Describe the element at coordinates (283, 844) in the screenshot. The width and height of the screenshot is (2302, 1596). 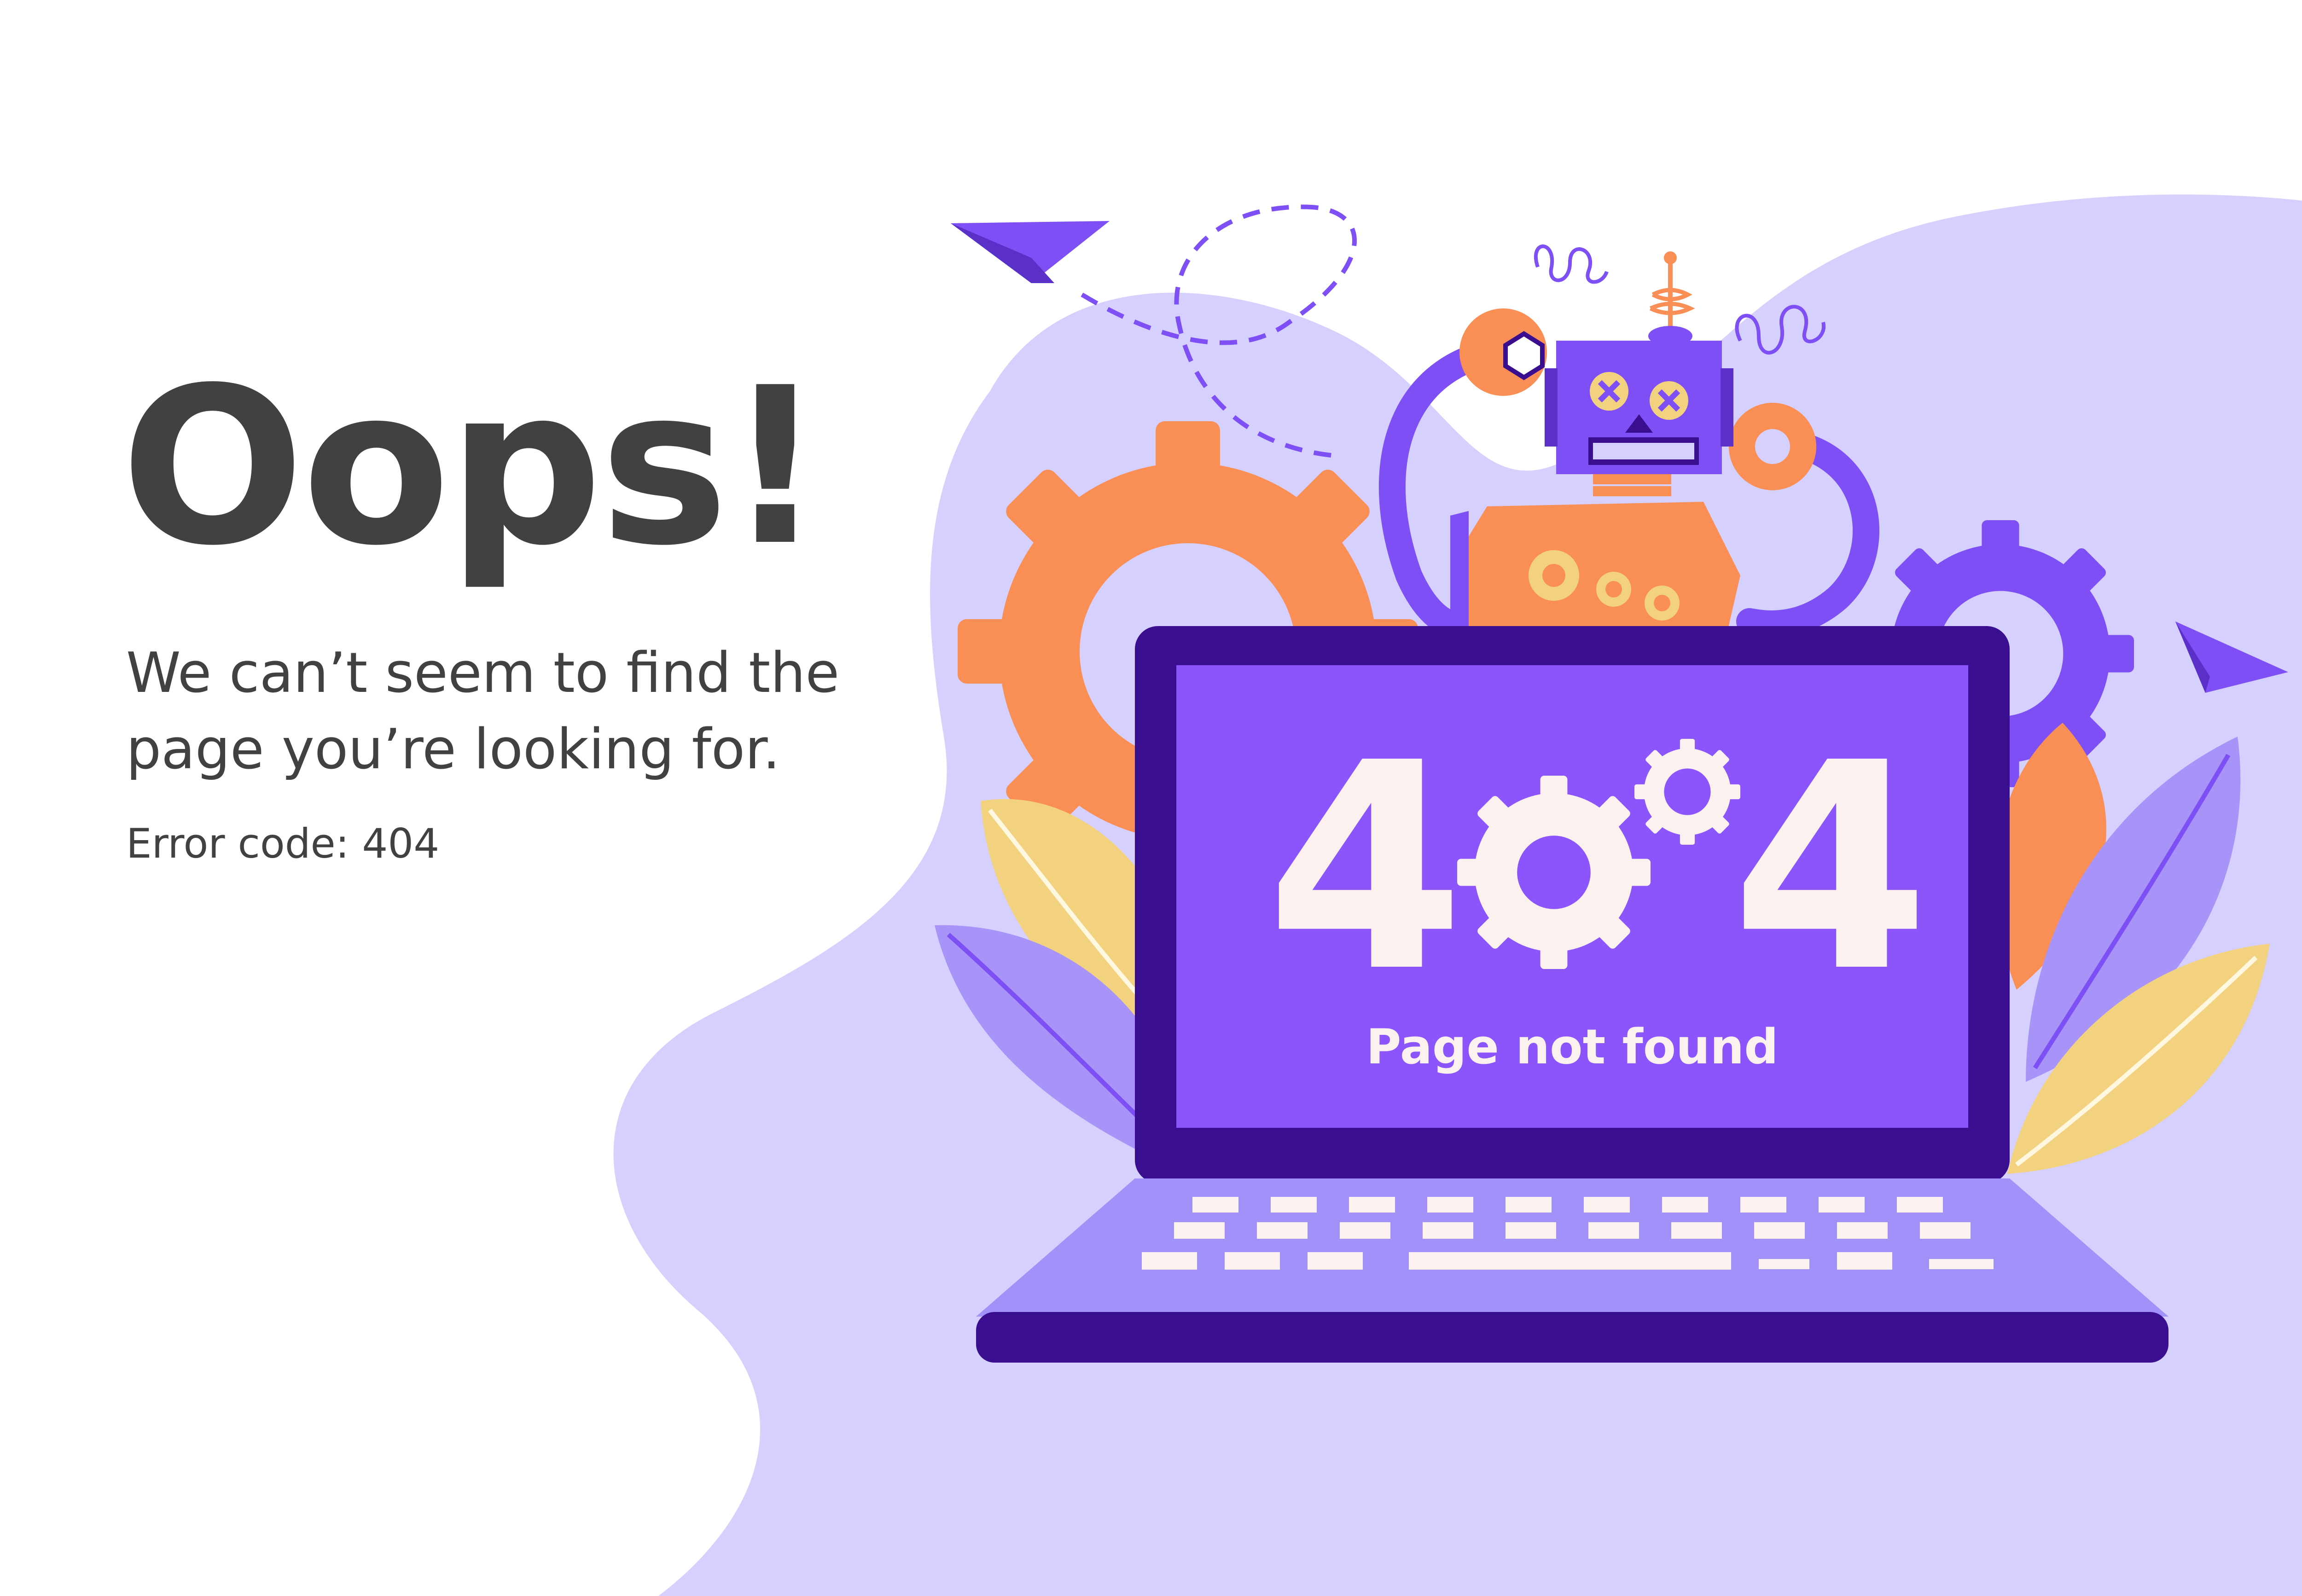
I see `error-code-label: Error code: 404` at that location.